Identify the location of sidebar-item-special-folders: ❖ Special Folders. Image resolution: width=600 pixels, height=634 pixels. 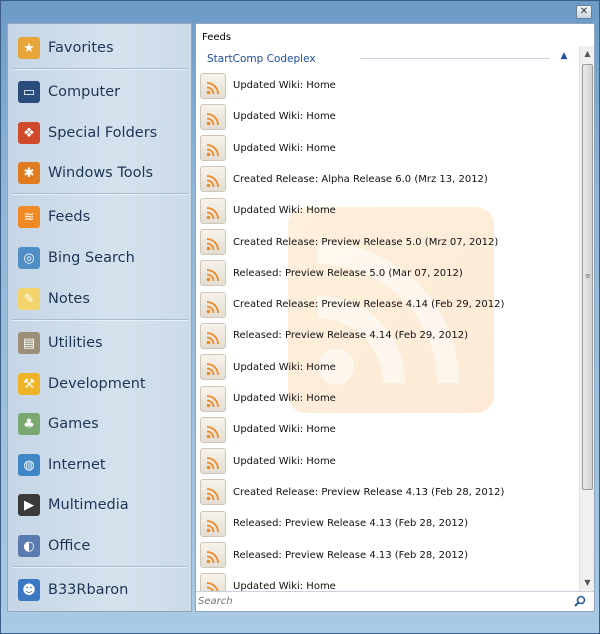
(99, 133).